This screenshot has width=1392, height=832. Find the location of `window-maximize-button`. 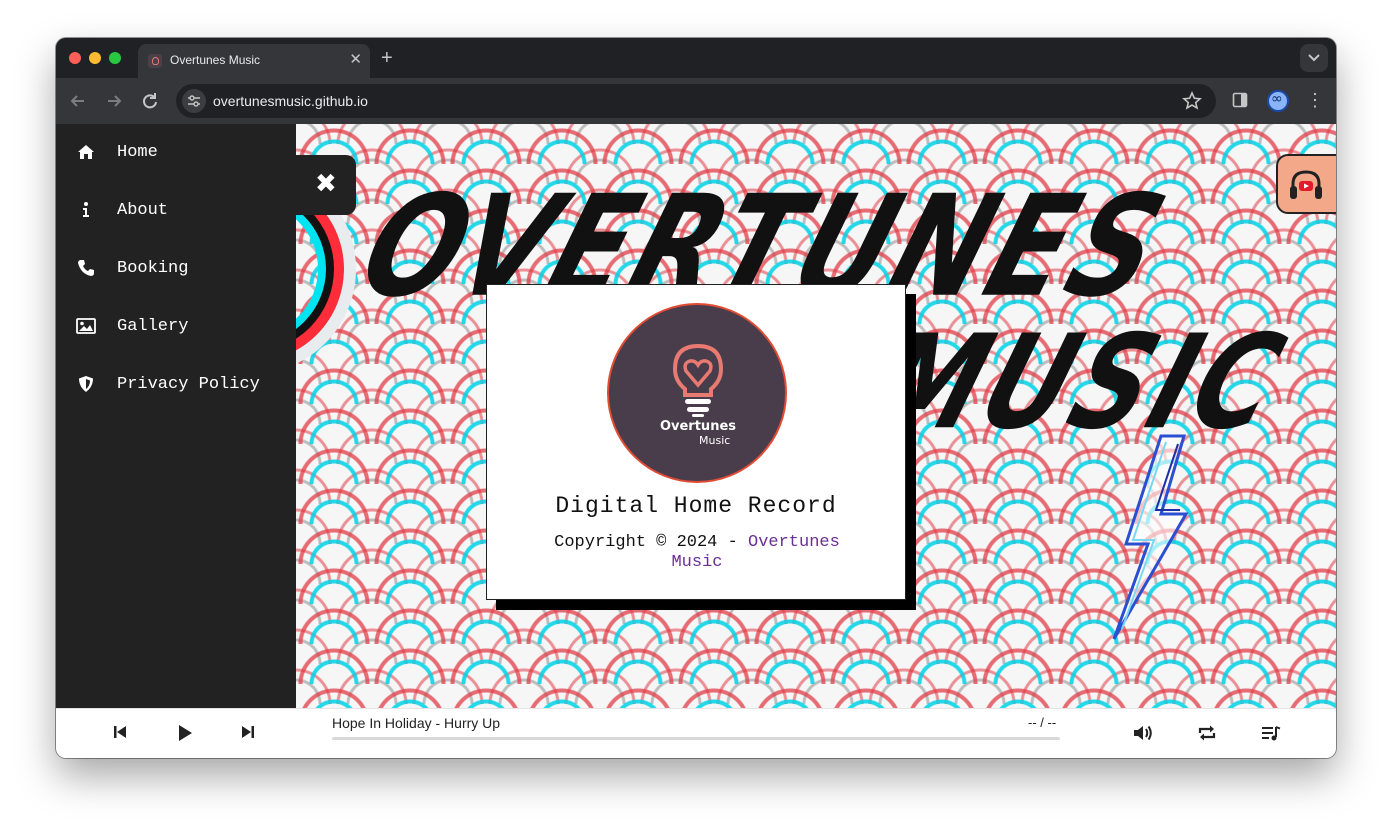

window-maximize-button is located at coordinates (115, 58).